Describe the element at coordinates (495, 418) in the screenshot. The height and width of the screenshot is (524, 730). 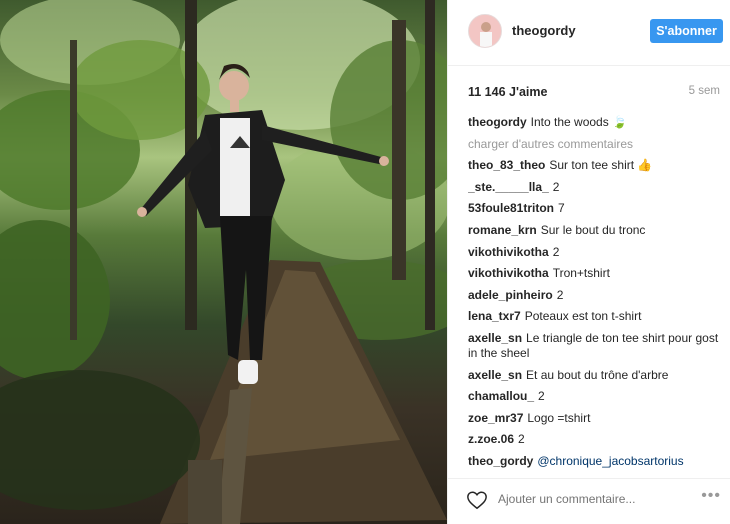
I see `comment-username: zoe_mr37` at that location.